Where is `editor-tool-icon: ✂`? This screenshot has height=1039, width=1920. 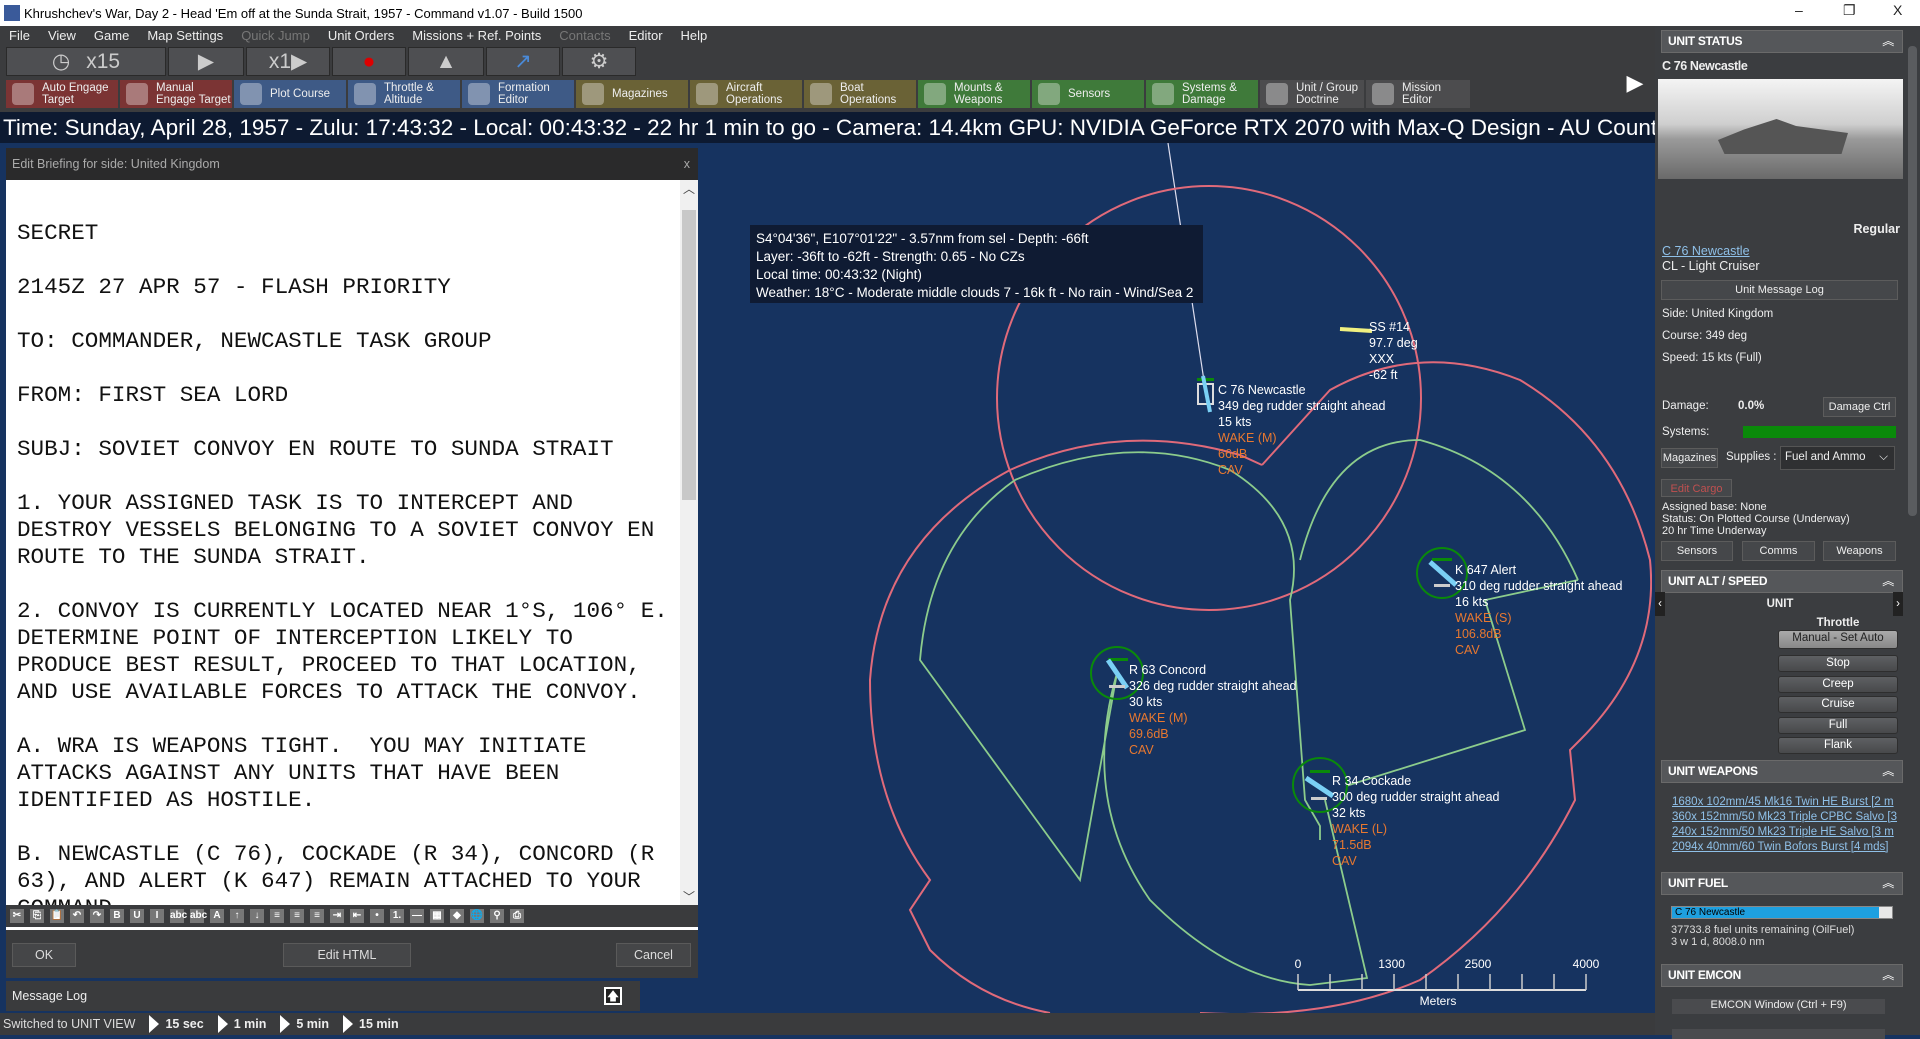 editor-tool-icon: ✂ is located at coordinates (17, 916).